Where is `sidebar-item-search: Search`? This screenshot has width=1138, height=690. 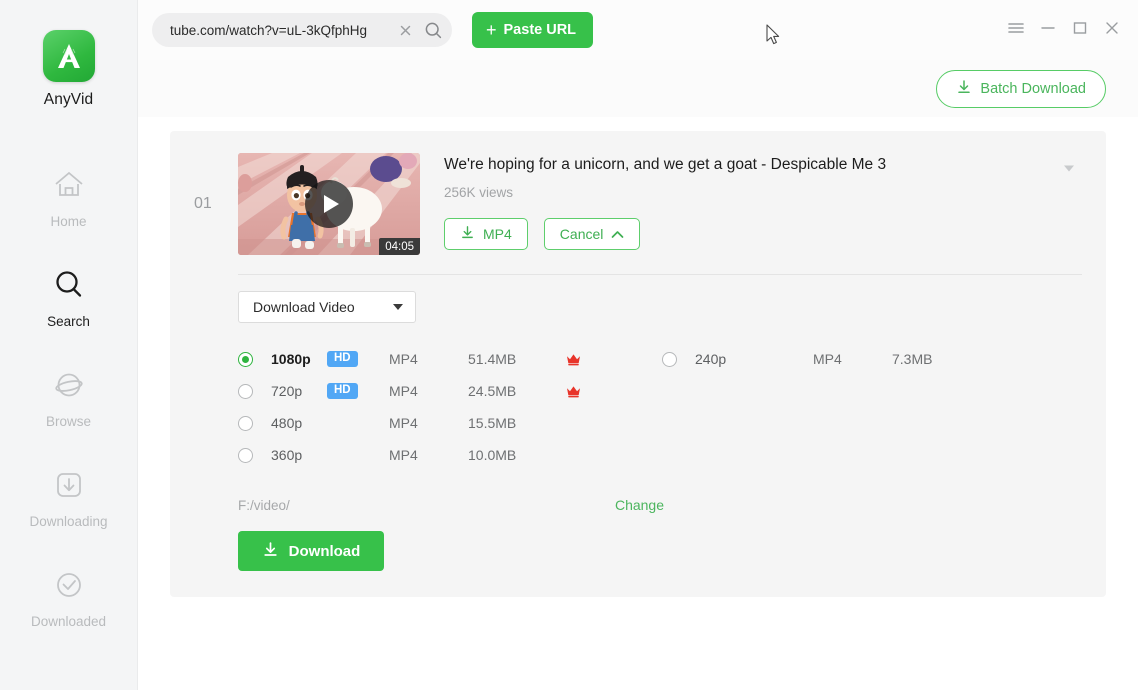 sidebar-item-search: Search is located at coordinates (68, 297).